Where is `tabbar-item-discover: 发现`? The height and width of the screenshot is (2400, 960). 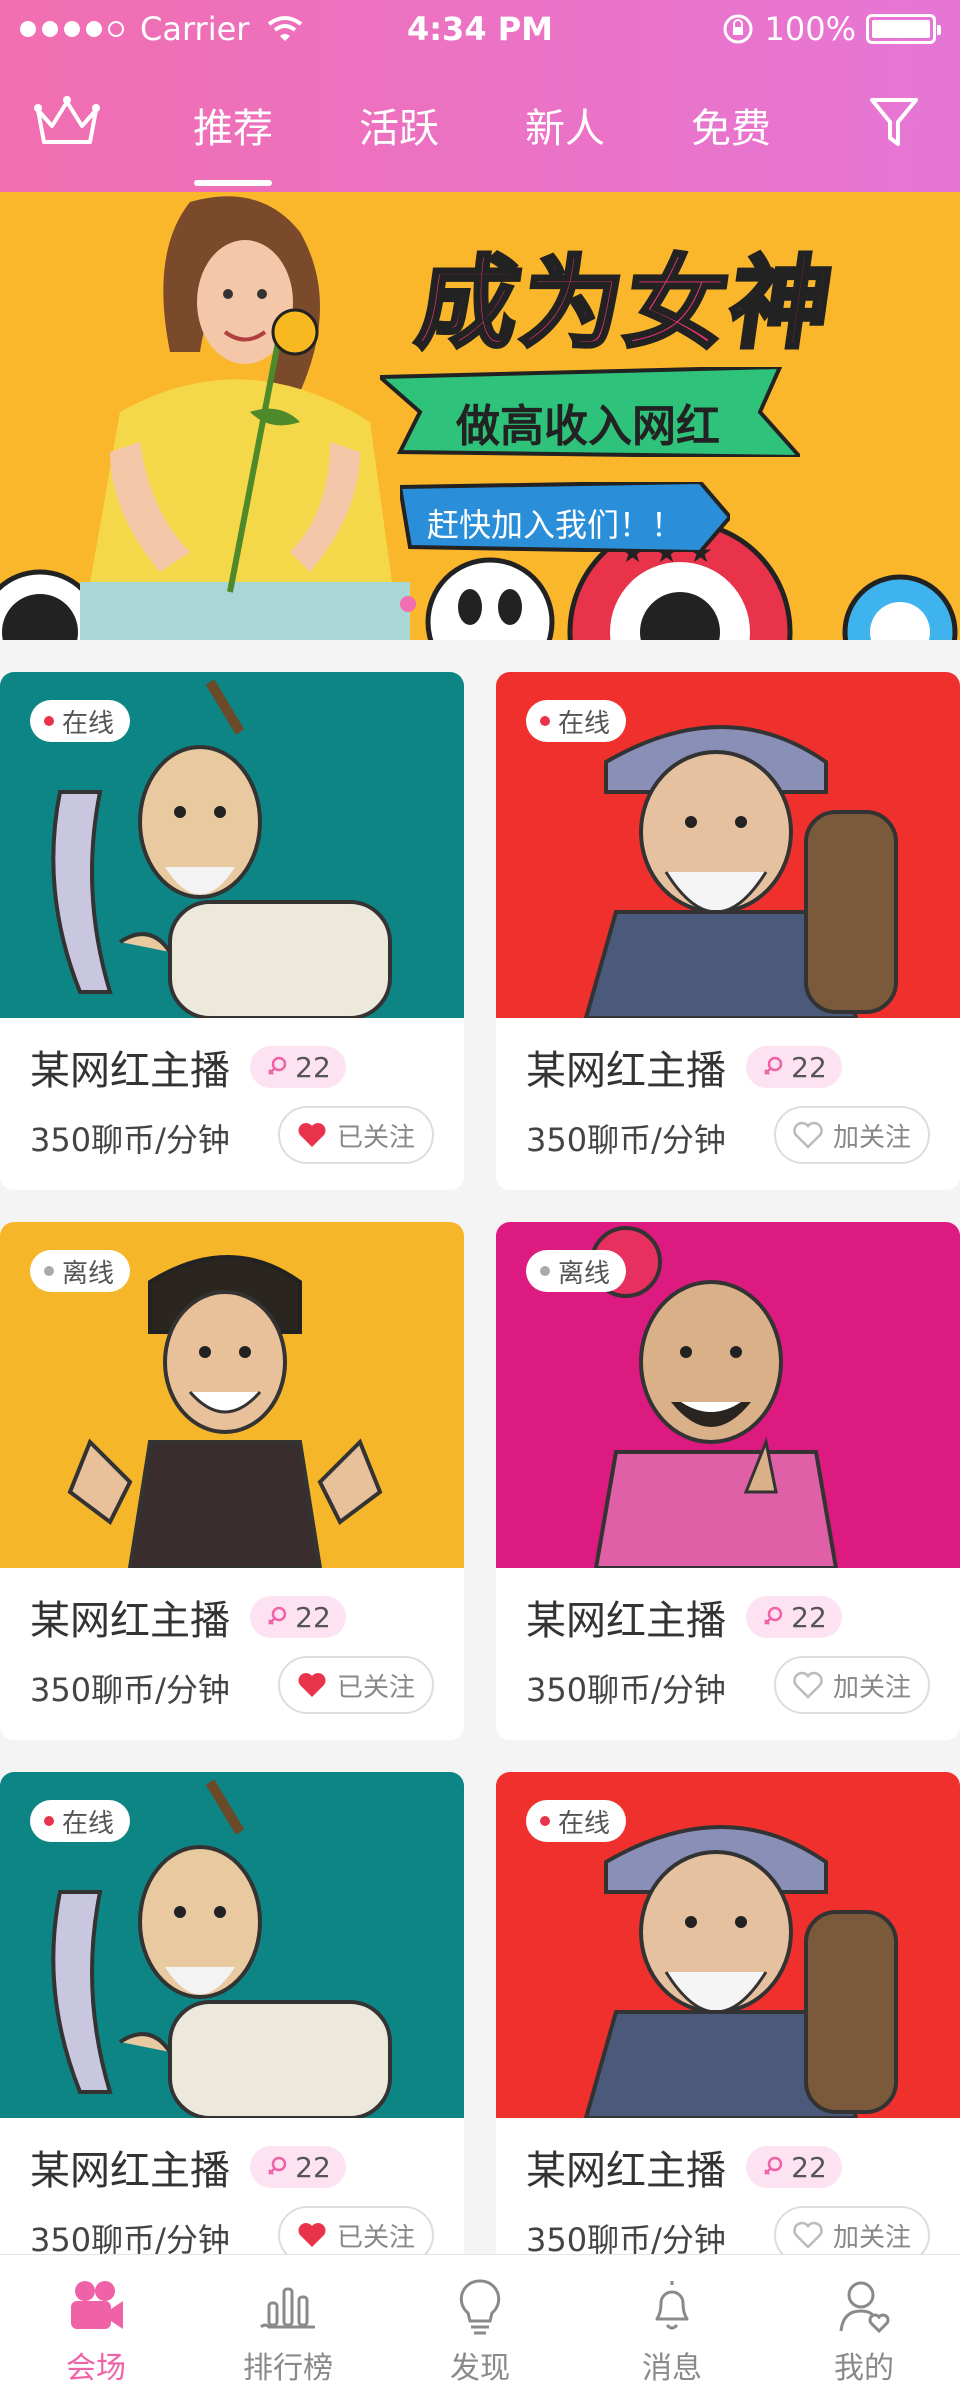
tabbar-item-discover: 发现 is located at coordinates (480, 2327).